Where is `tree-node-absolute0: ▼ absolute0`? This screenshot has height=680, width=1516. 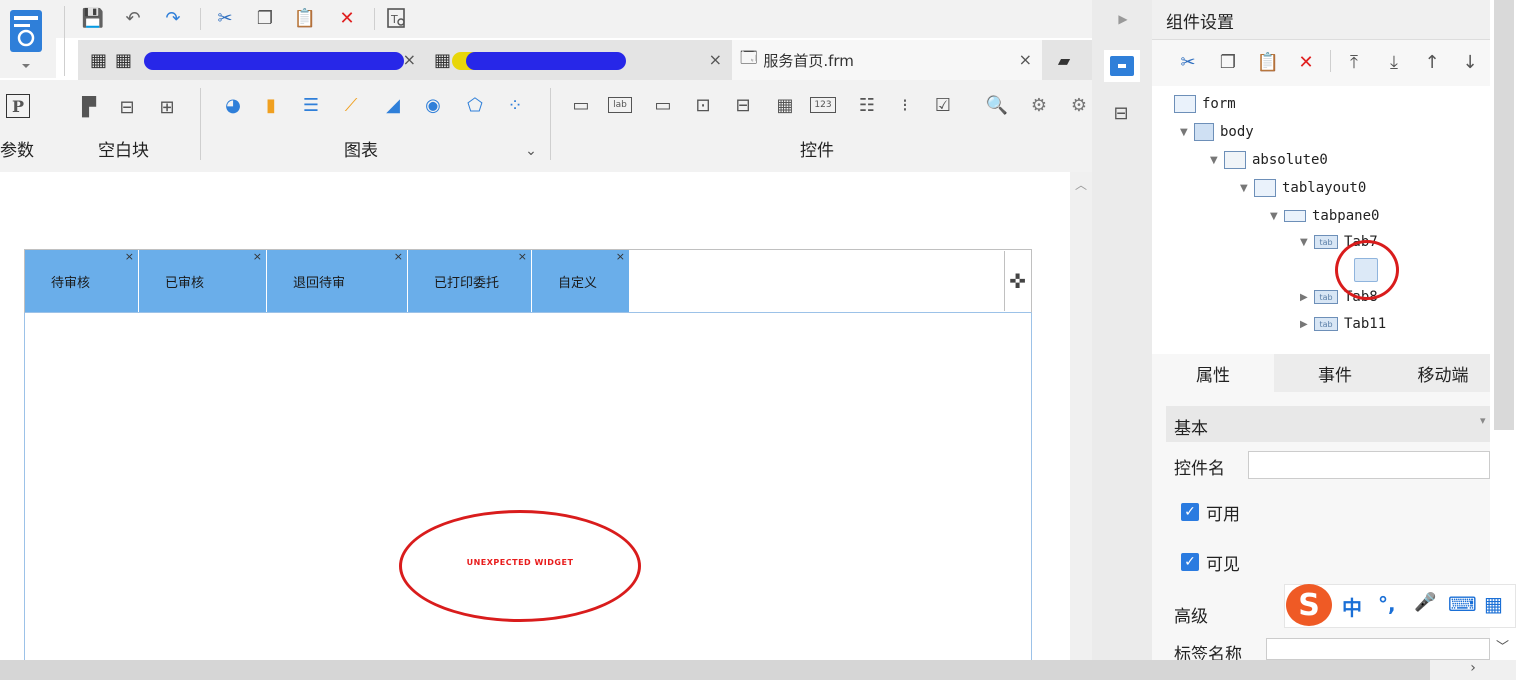
tree-node-absolute0: ▼ absolute0 is located at coordinates (1269, 160).